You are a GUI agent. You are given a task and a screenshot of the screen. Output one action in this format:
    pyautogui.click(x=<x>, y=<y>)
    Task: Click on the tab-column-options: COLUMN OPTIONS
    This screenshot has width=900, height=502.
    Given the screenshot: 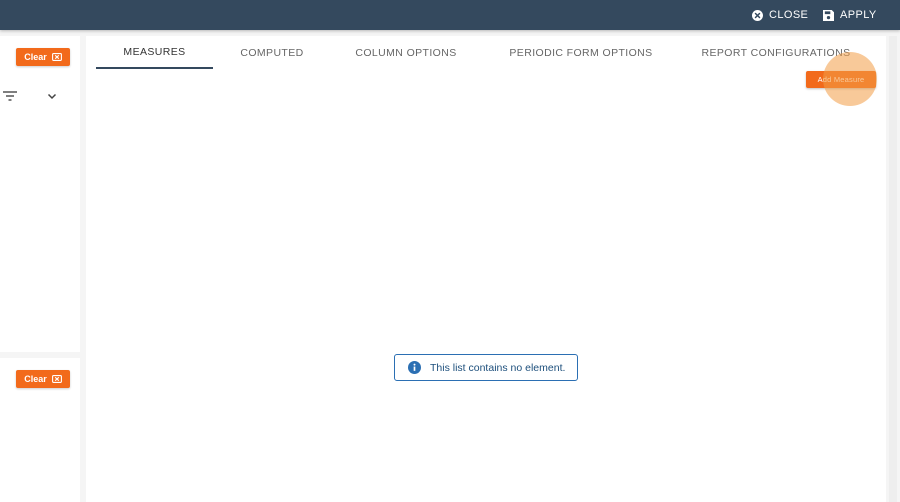 What is the action you would take?
    pyautogui.click(x=406, y=52)
    